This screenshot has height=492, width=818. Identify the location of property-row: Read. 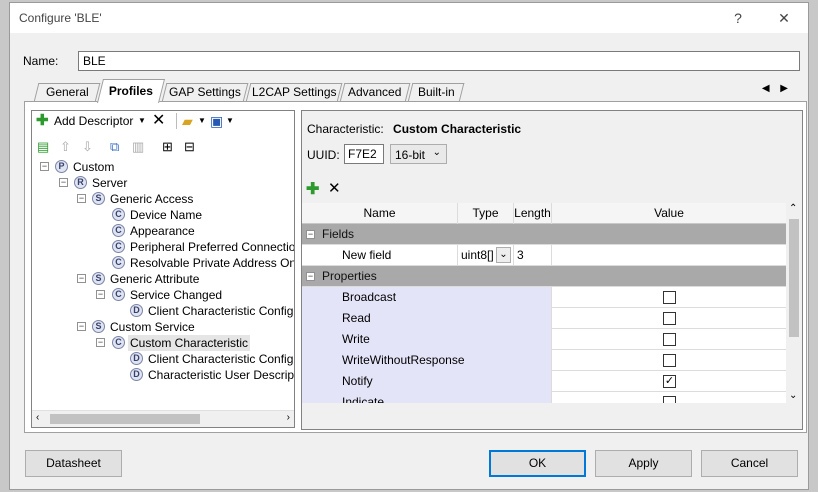
(544, 318).